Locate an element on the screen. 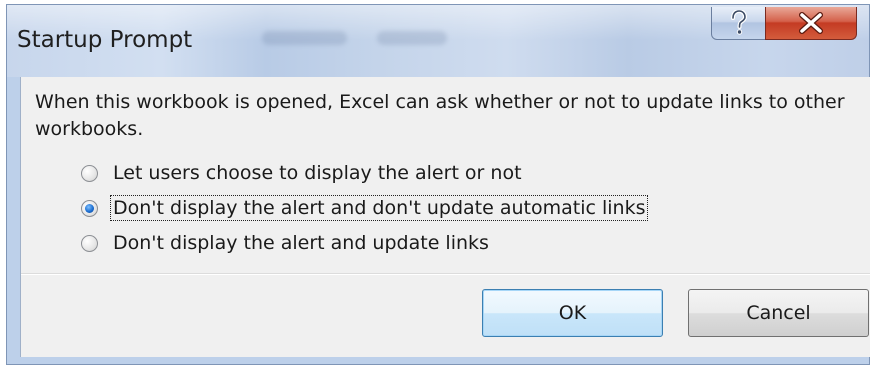 The image size is (870, 365). cancel-button: Cancel is located at coordinates (778, 313).